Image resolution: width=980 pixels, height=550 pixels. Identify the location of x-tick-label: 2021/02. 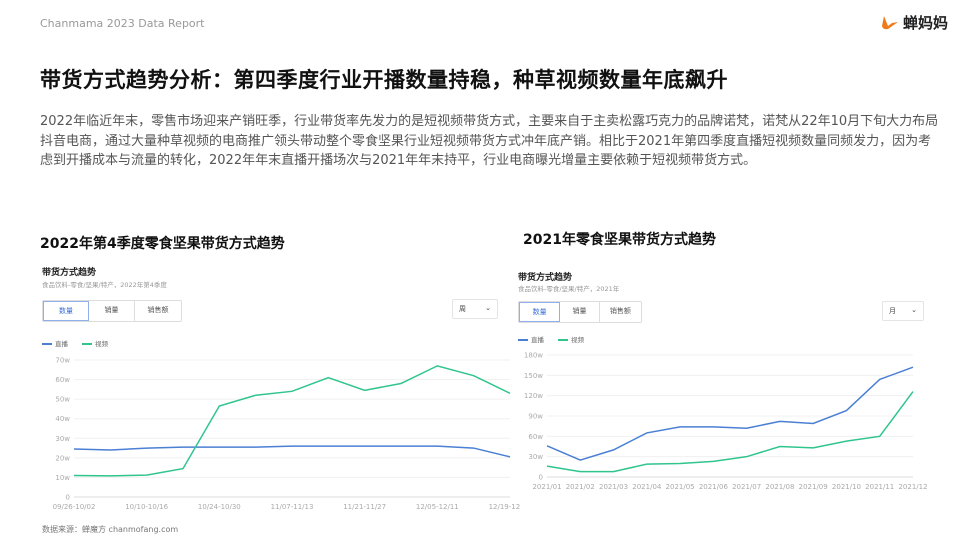
(580, 487).